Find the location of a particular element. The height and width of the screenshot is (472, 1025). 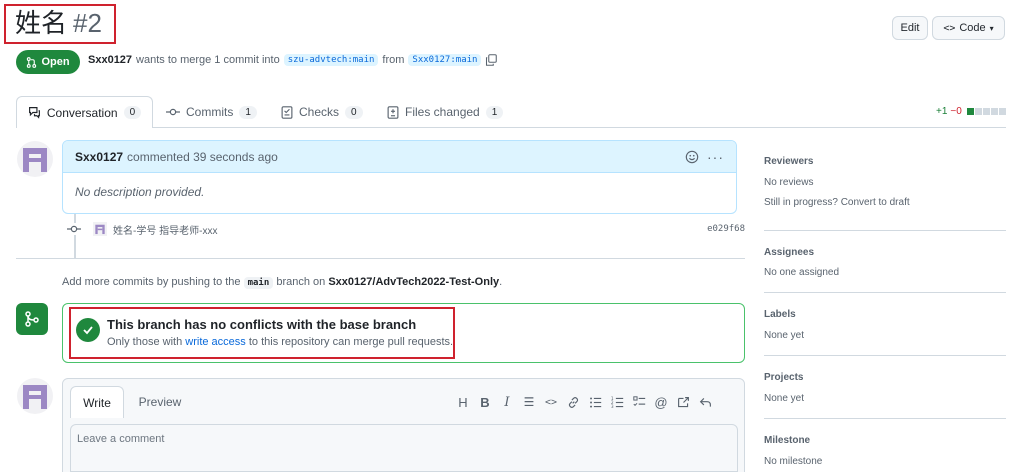

pull-request-icon is located at coordinates (32, 62).